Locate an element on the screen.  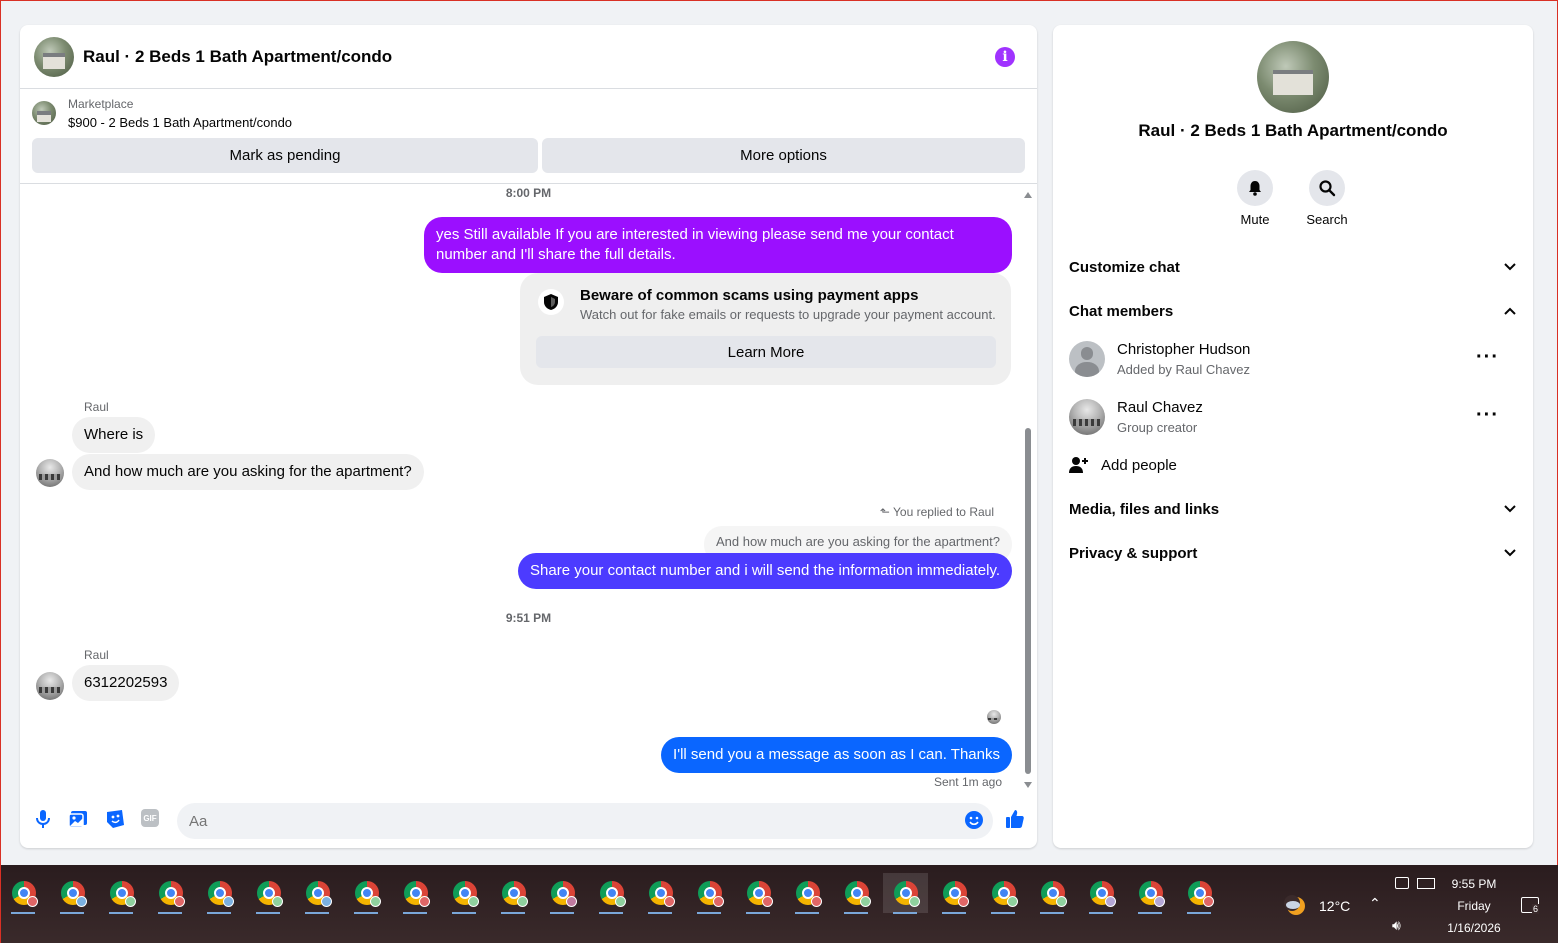
taskbar: 12°C ⌃ 🔊︎ 9:55 PM Friday 1/16/2026 6 is located at coordinates (779, 904).